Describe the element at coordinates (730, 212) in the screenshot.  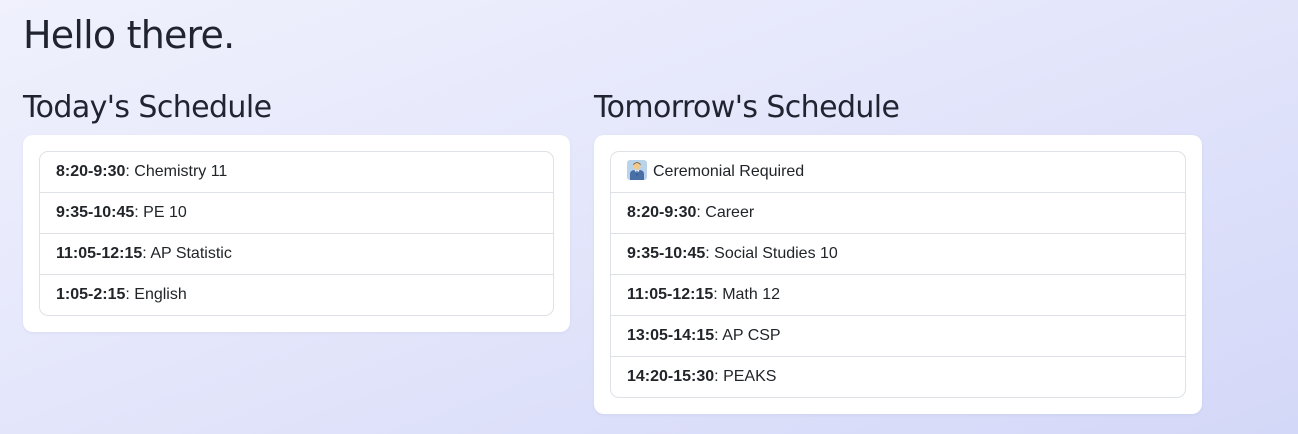
I see `class-name: Career` at that location.